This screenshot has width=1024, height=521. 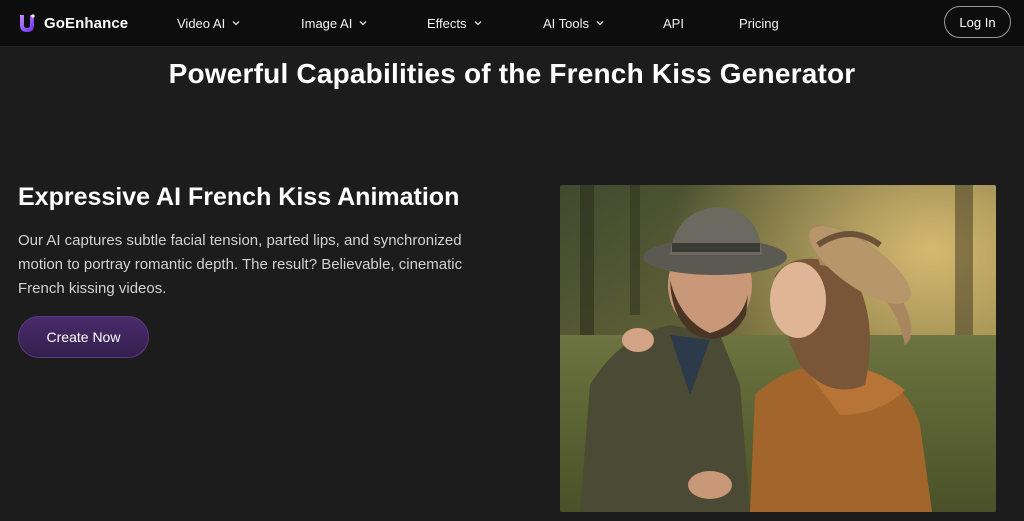 I want to click on brand-name: GoEnhance, so click(x=86, y=23).